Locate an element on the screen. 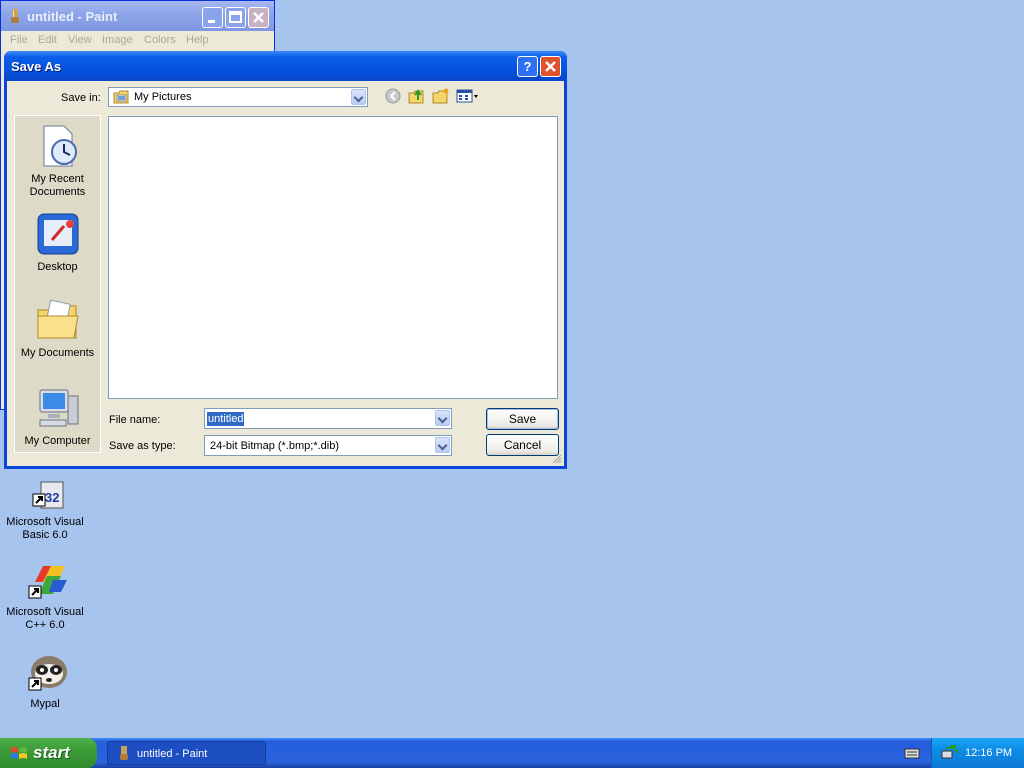 The height and width of the screenshot is (768, 1024). menu-image: Image is located at coordinates (117, 40).